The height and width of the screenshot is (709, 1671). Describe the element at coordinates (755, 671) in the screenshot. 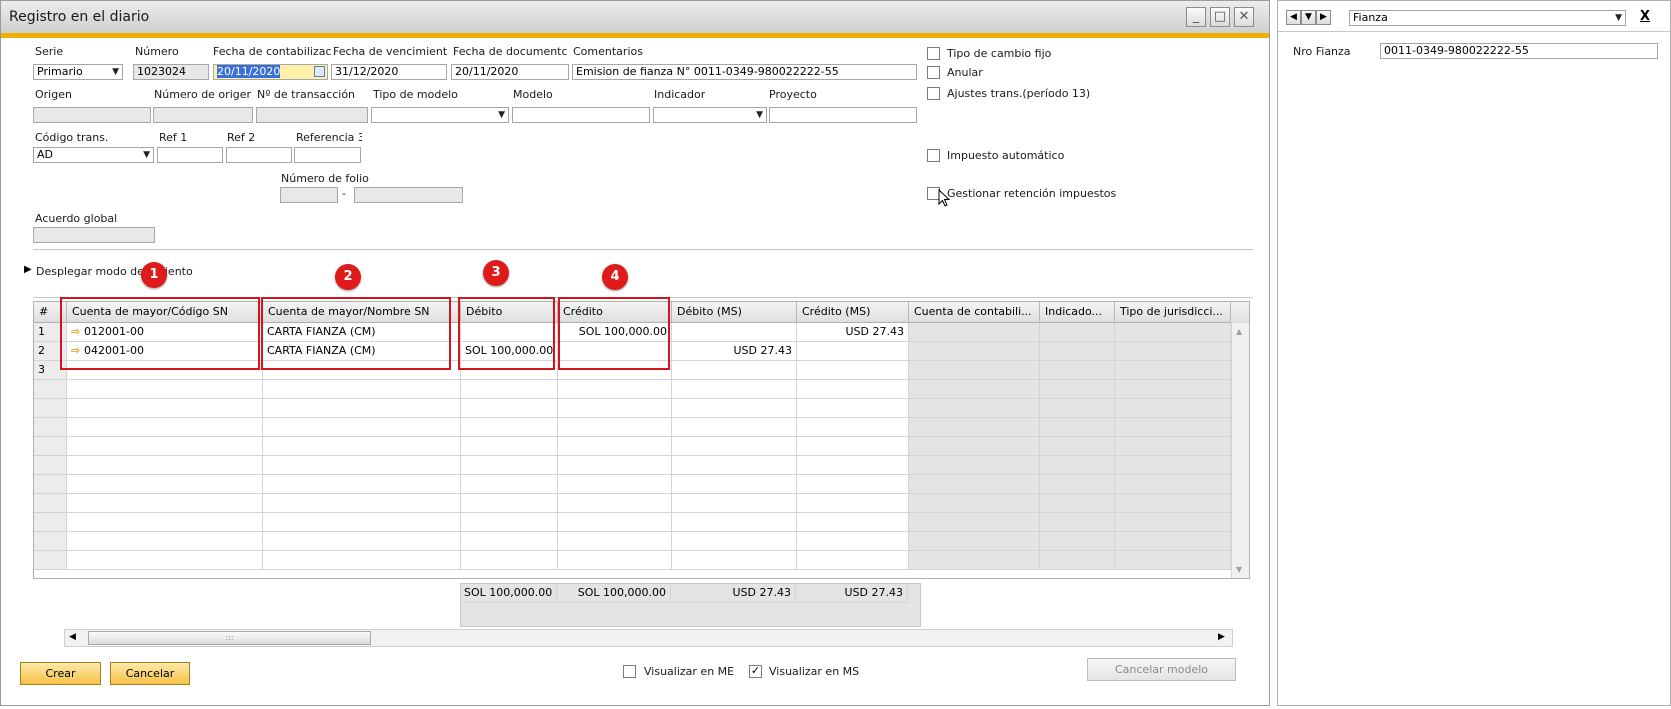

I see `visualizar-ms-checkbox: ✓` at that location.